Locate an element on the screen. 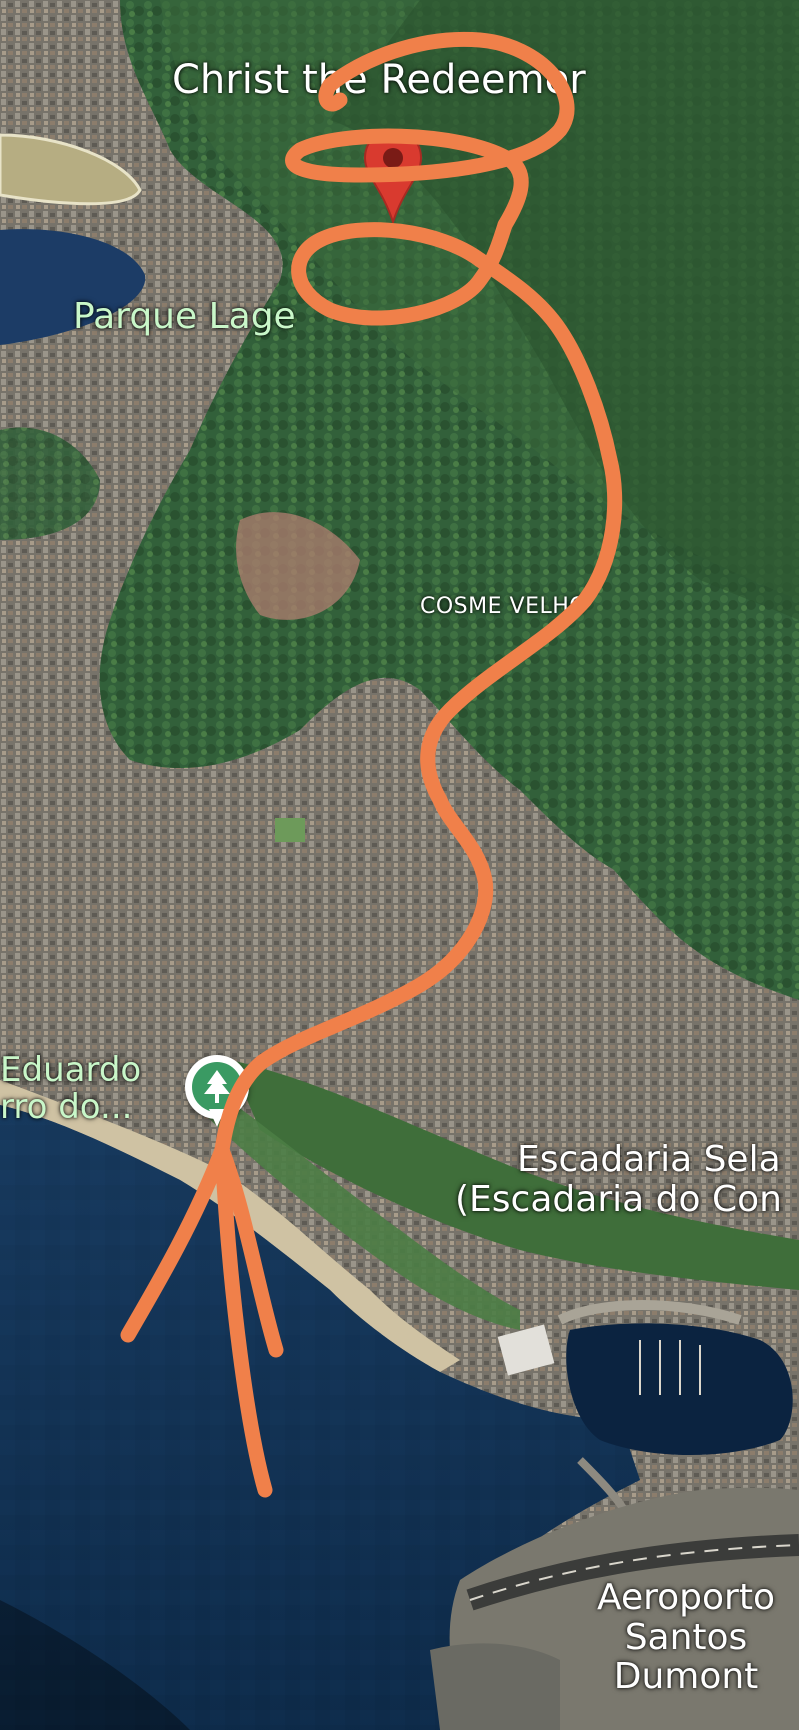 Image resolution: width=799 pixels, height=1730 pixels. escadaria-selaron-label: Escadaria Sela (Escadaria do Con is located at coordinates (618, 1179).